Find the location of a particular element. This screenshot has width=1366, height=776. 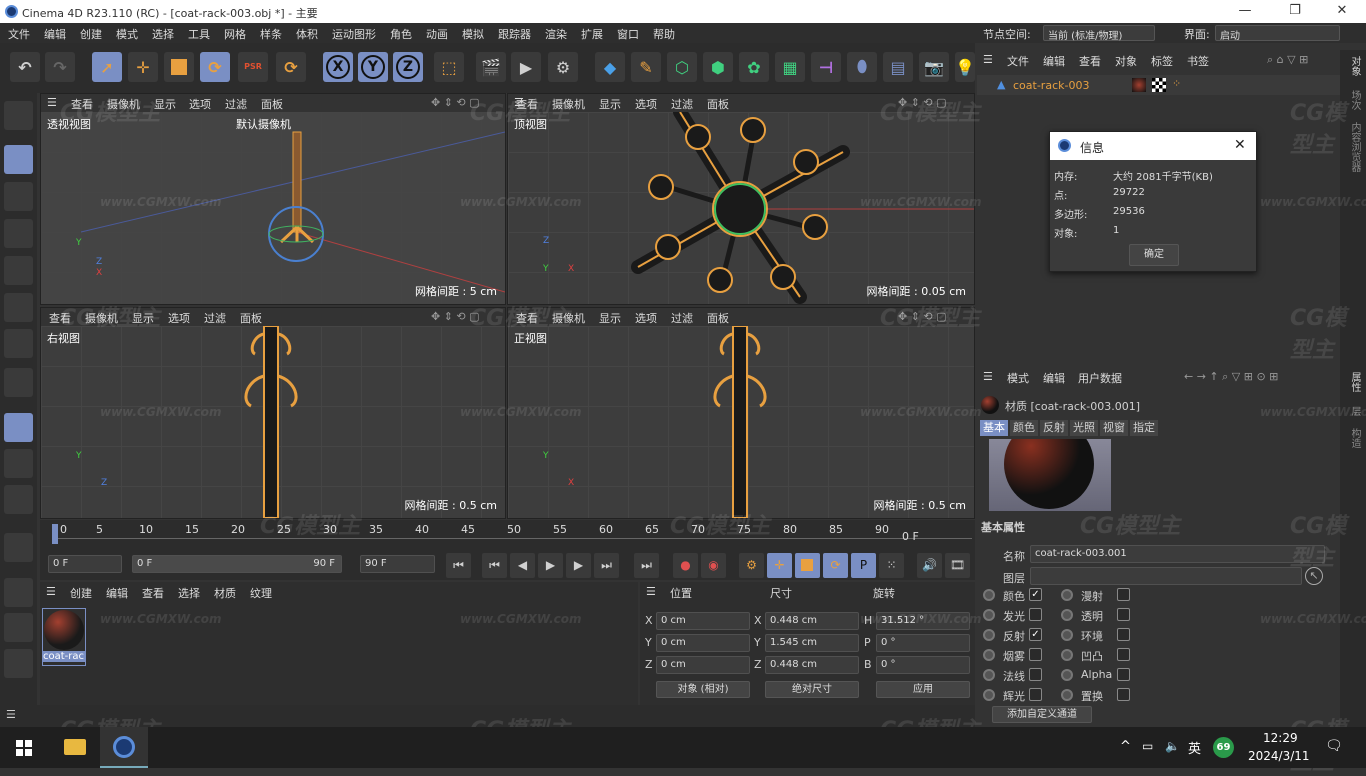

sound-icon: 🔊 is located at coordinates (929, 565).